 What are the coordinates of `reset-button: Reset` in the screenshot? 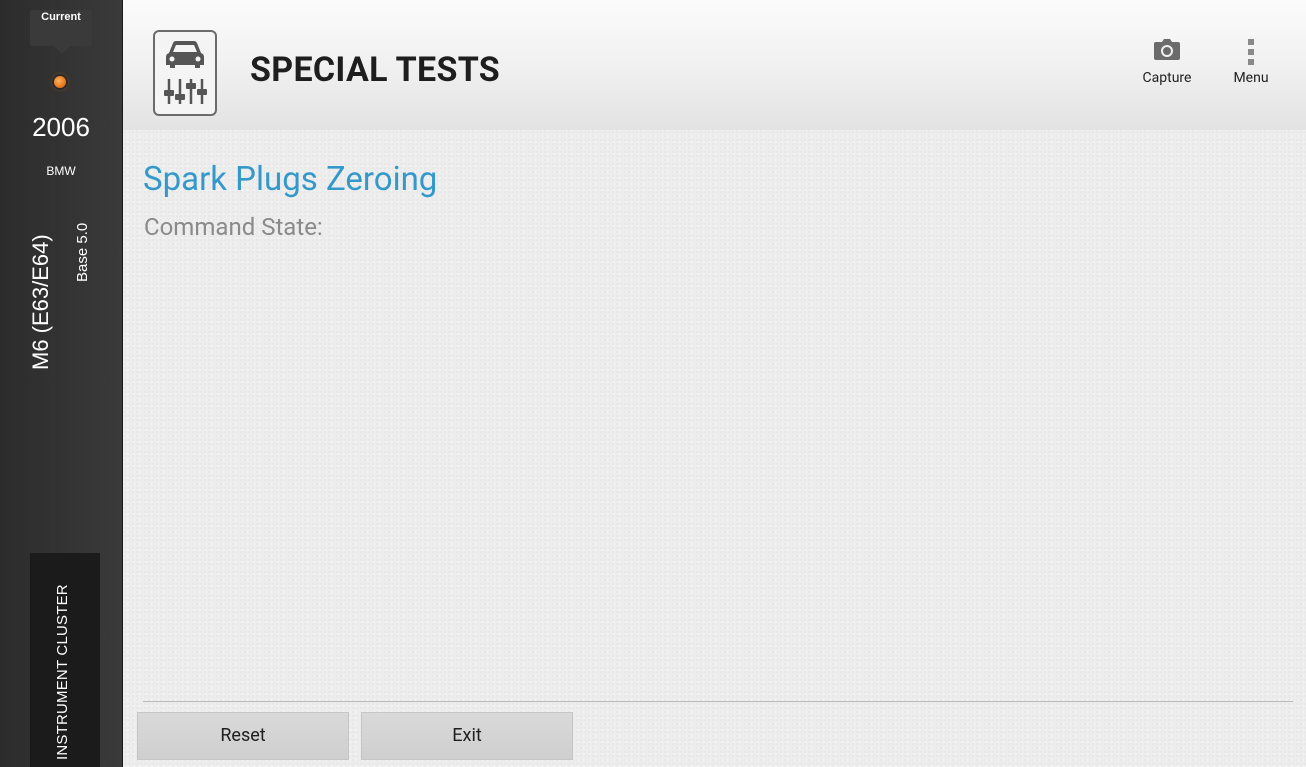 It's located at (243, 736).